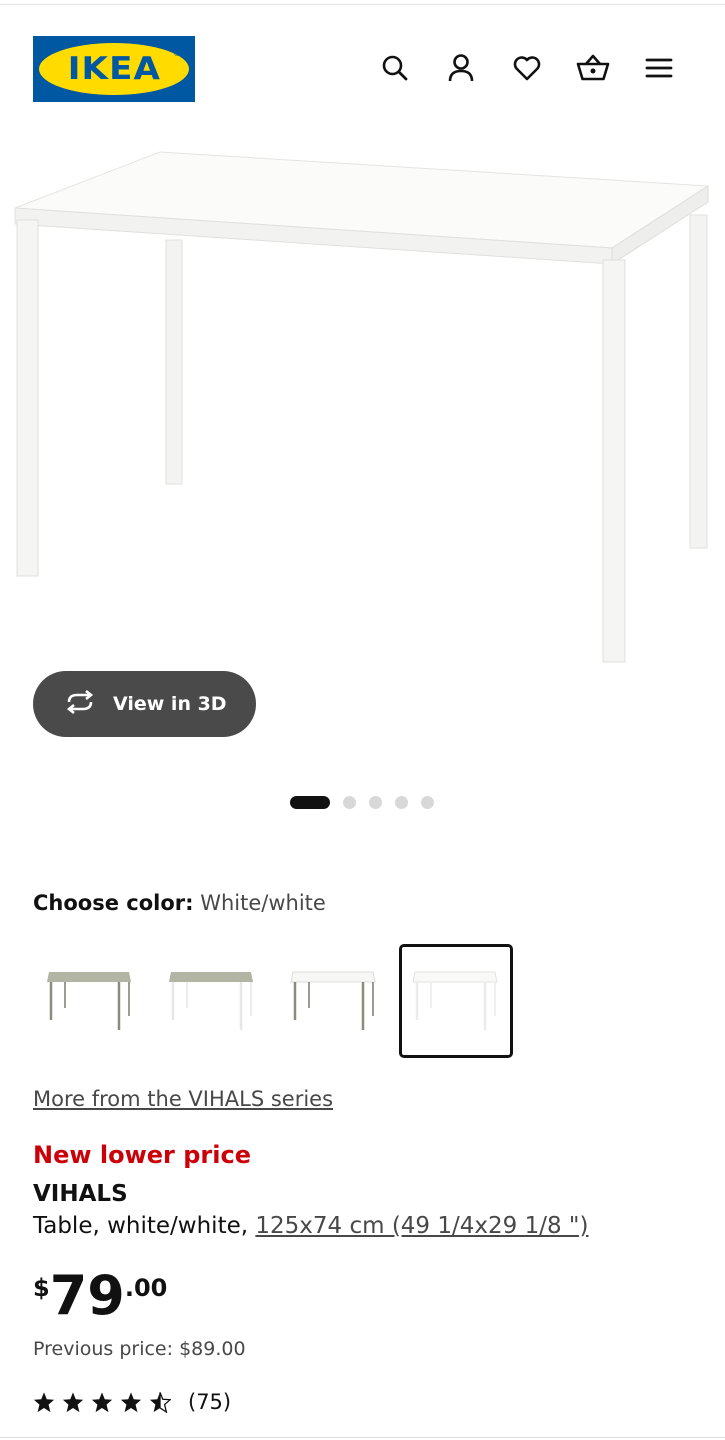 This screenshot has width=725, height=1440. Describe the element at coordinates (395, 68) in the screenshot. I see `search-icon` at that location.